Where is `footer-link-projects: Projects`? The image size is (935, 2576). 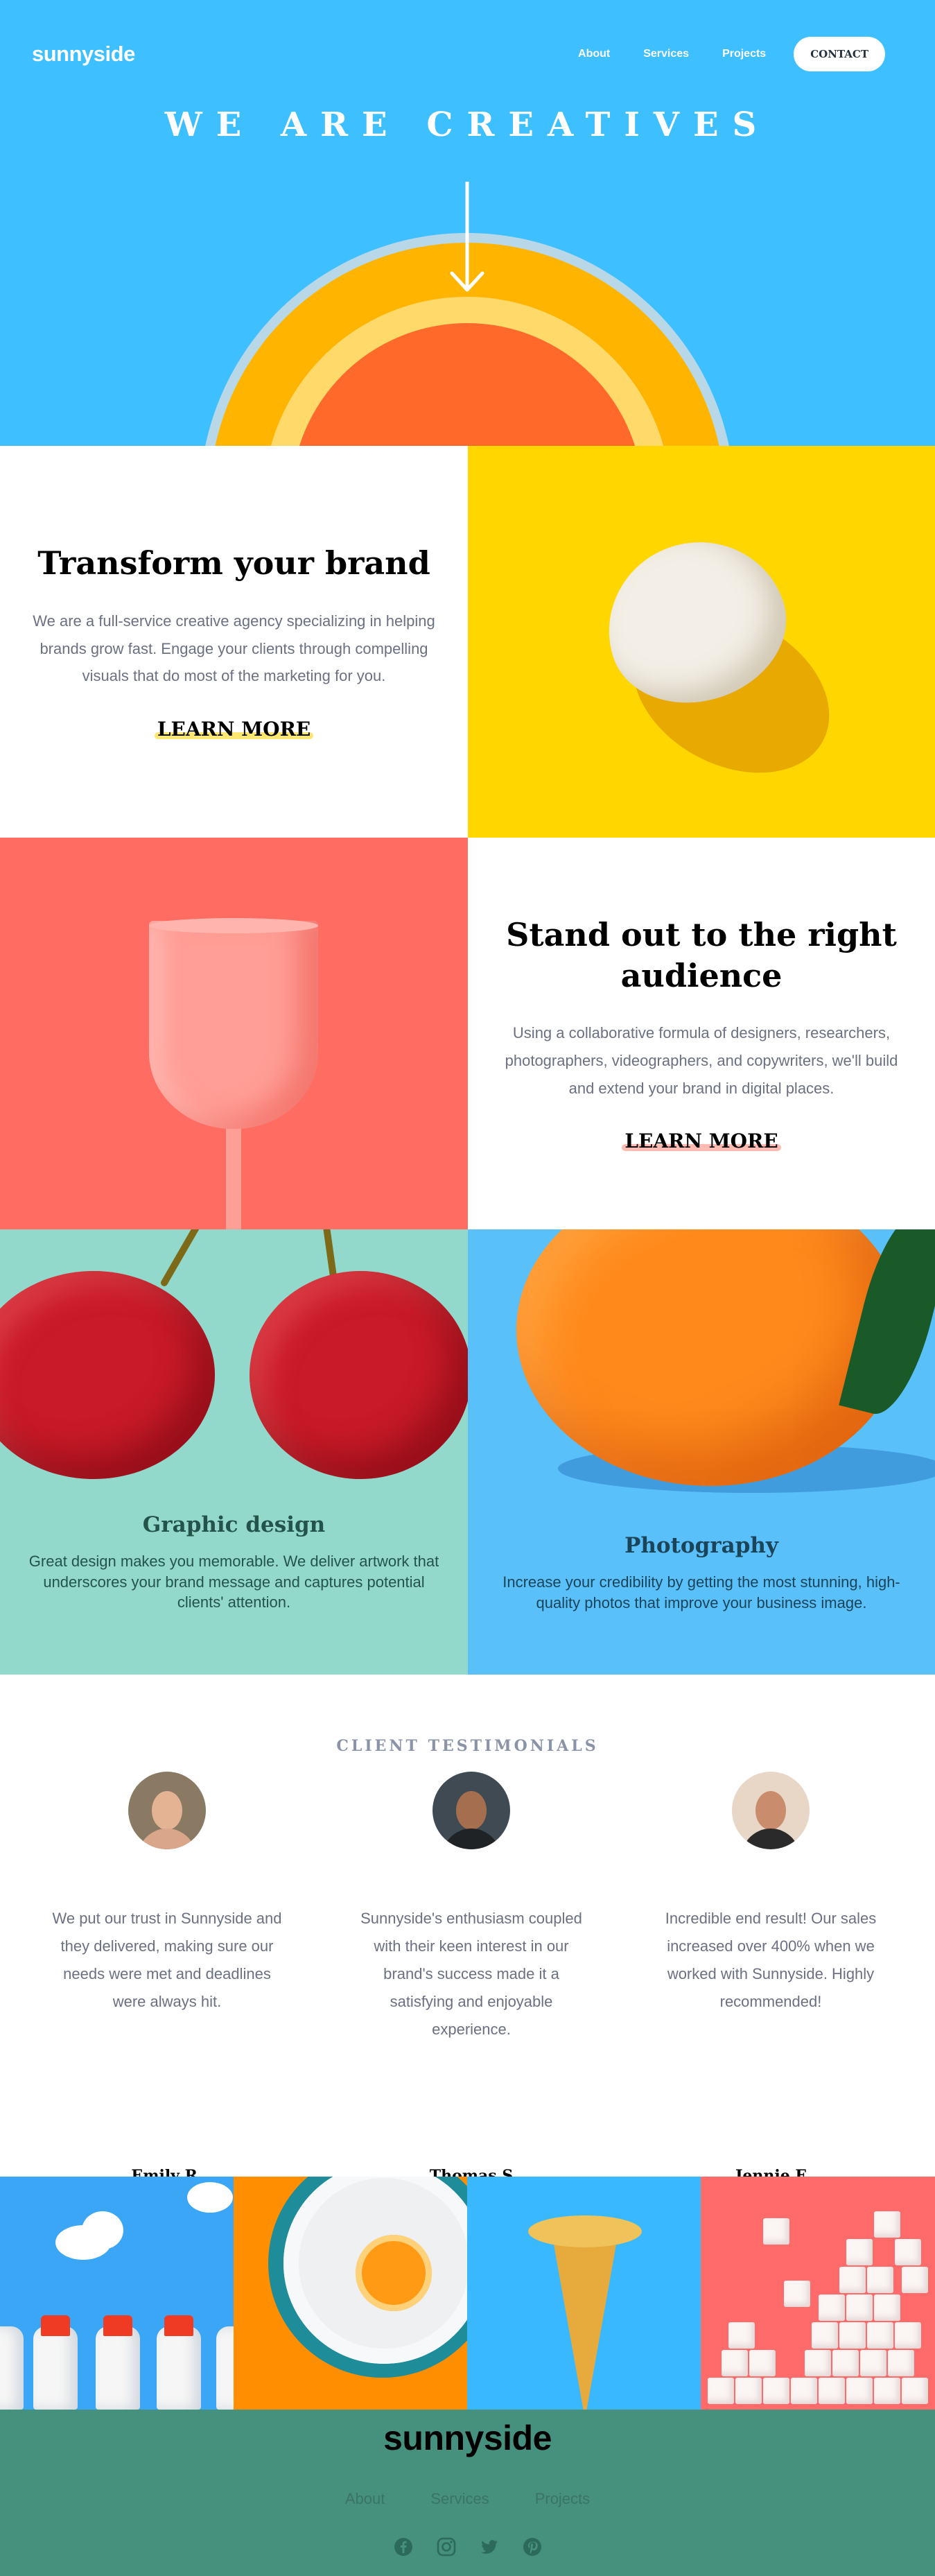
footer-link-projects: Projects is located at coordinates (562, 2499).